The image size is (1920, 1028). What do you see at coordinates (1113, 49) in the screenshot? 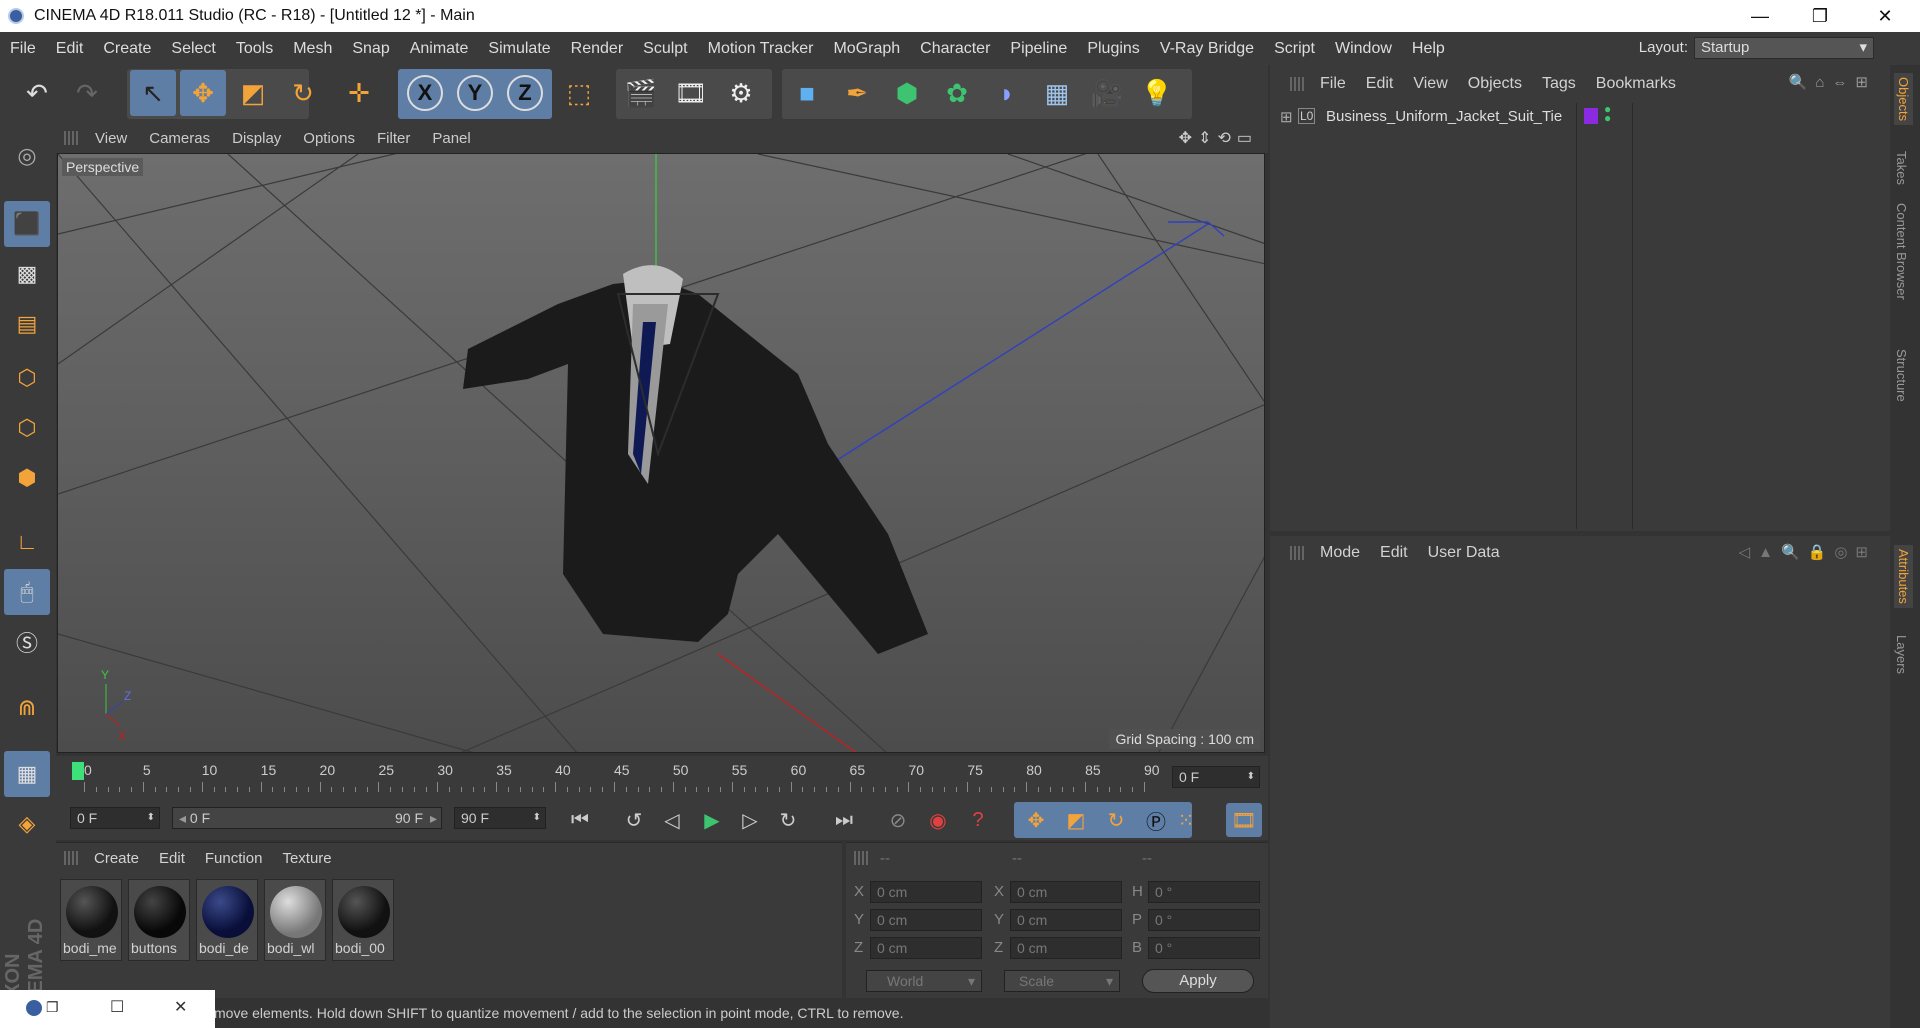
I see `menu-plugins: Plugins` at bounding box center [1113, 49].